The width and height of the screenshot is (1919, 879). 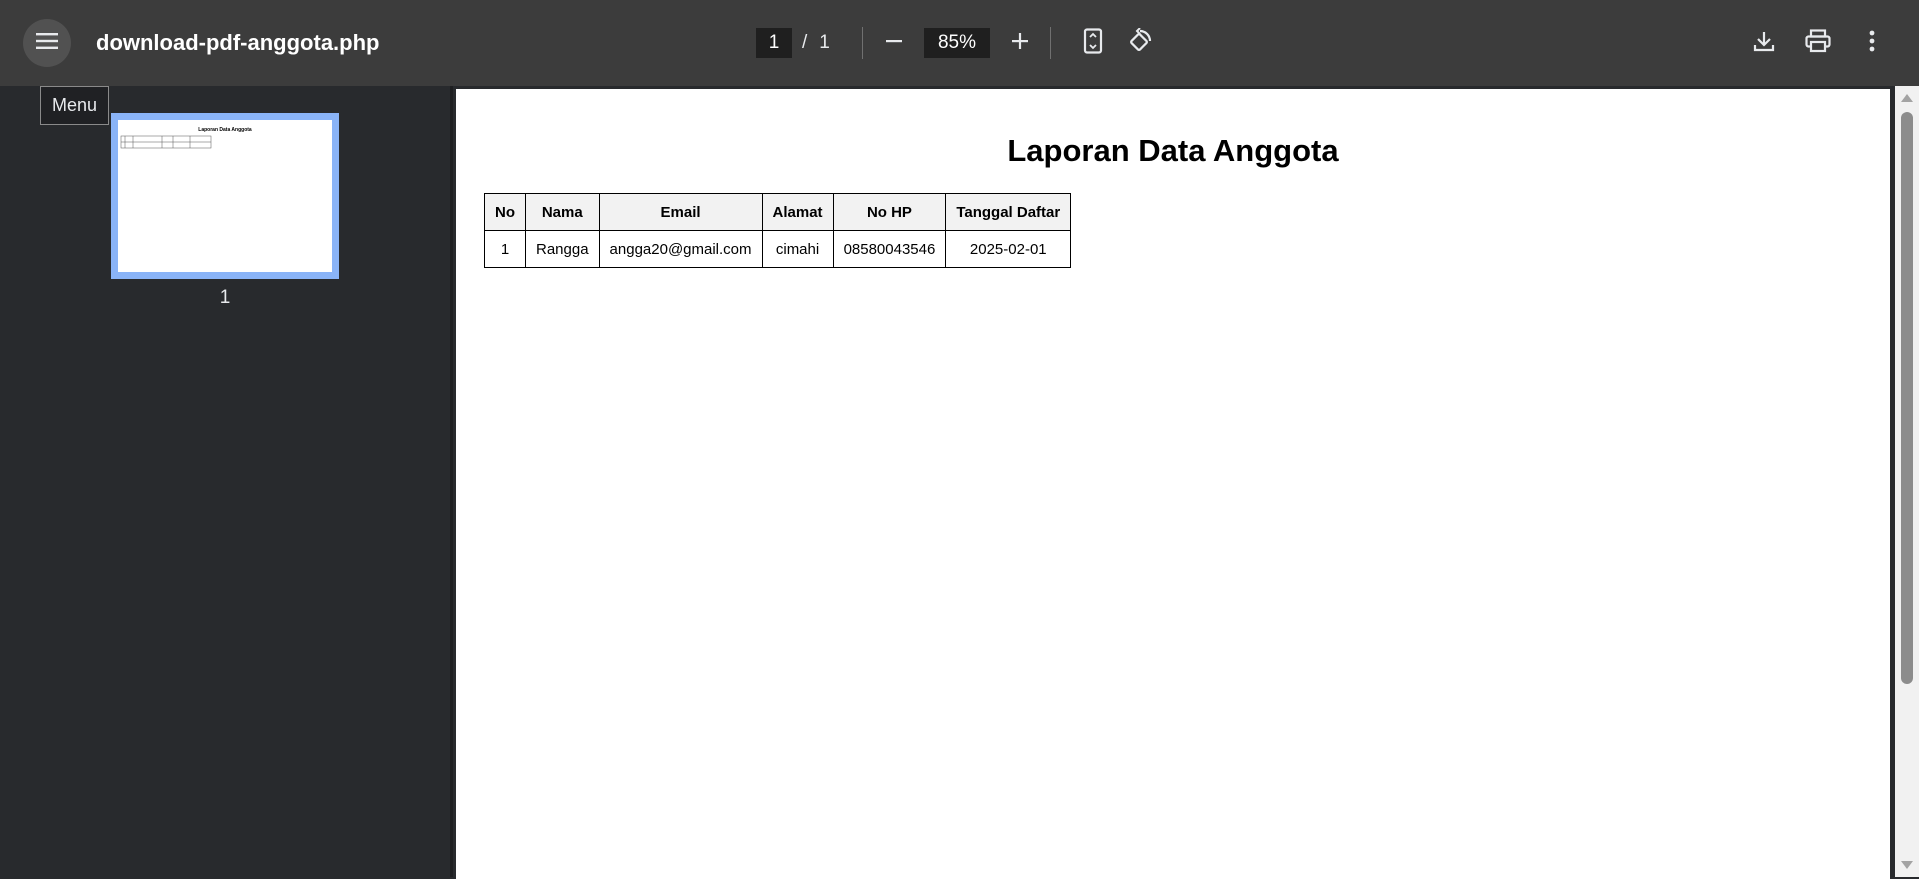 I want to click on zoom-in-button, so click(x=1020, y=43).